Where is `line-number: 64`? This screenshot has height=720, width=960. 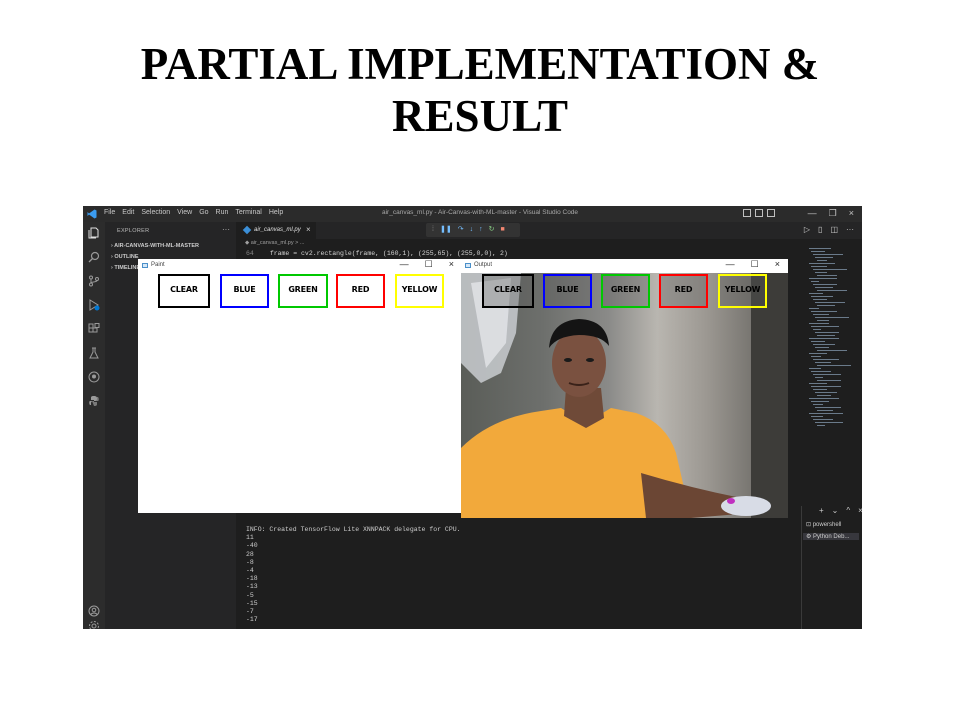 line-number: 64 is located at coordinates (250, 253).